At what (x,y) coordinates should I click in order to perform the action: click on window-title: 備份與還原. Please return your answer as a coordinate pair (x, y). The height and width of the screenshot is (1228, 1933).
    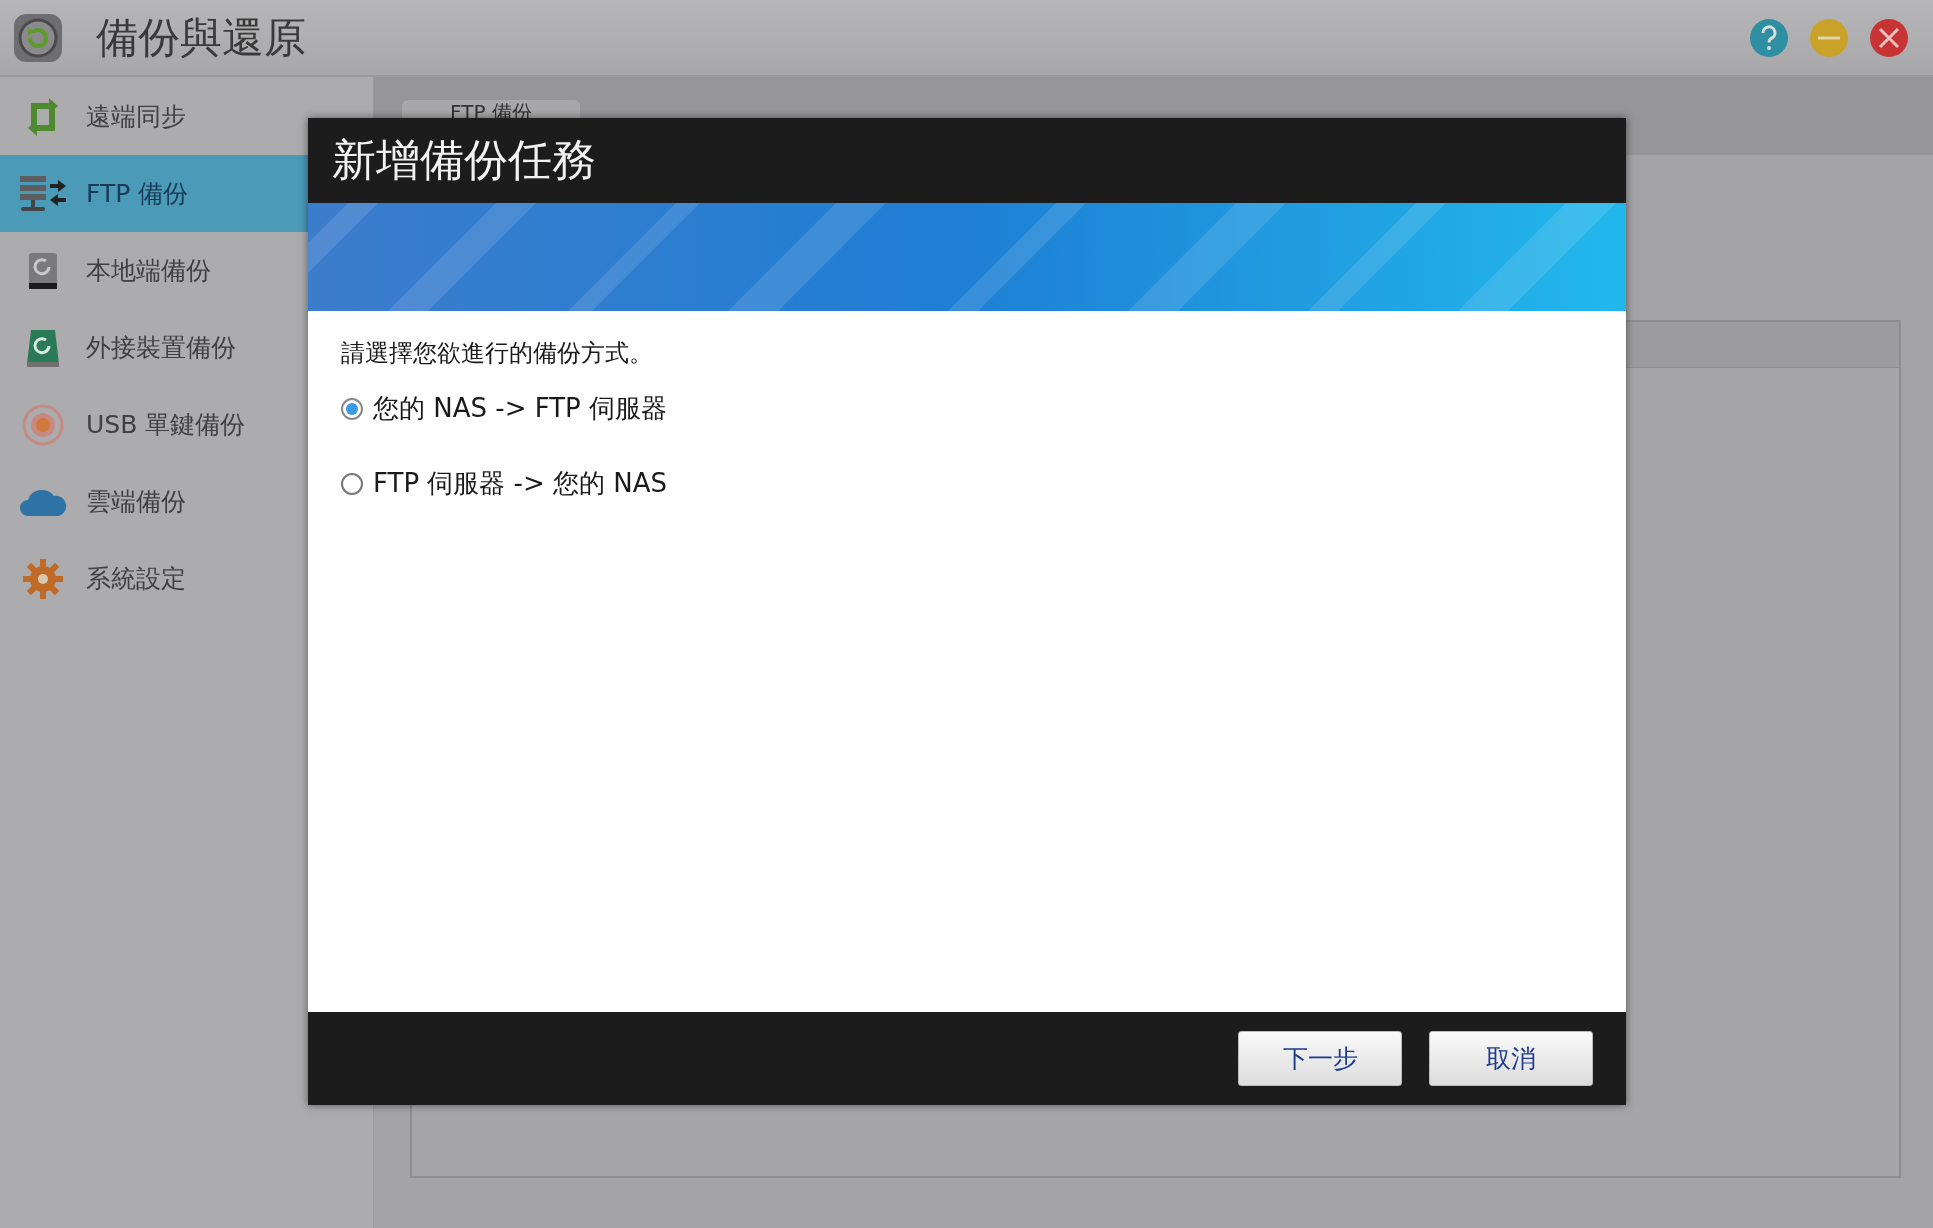
    Looking at the image, I should click on (201, 37).